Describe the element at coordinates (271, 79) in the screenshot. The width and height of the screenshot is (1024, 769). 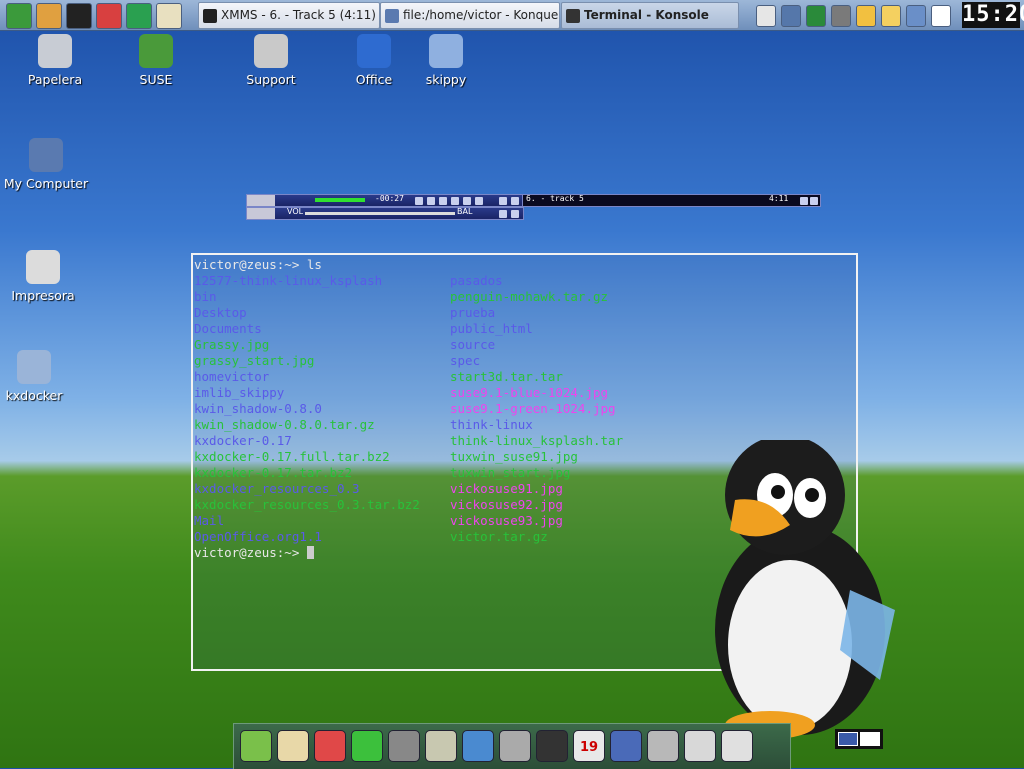
I see `desktop-icon-label: Support` at that location.